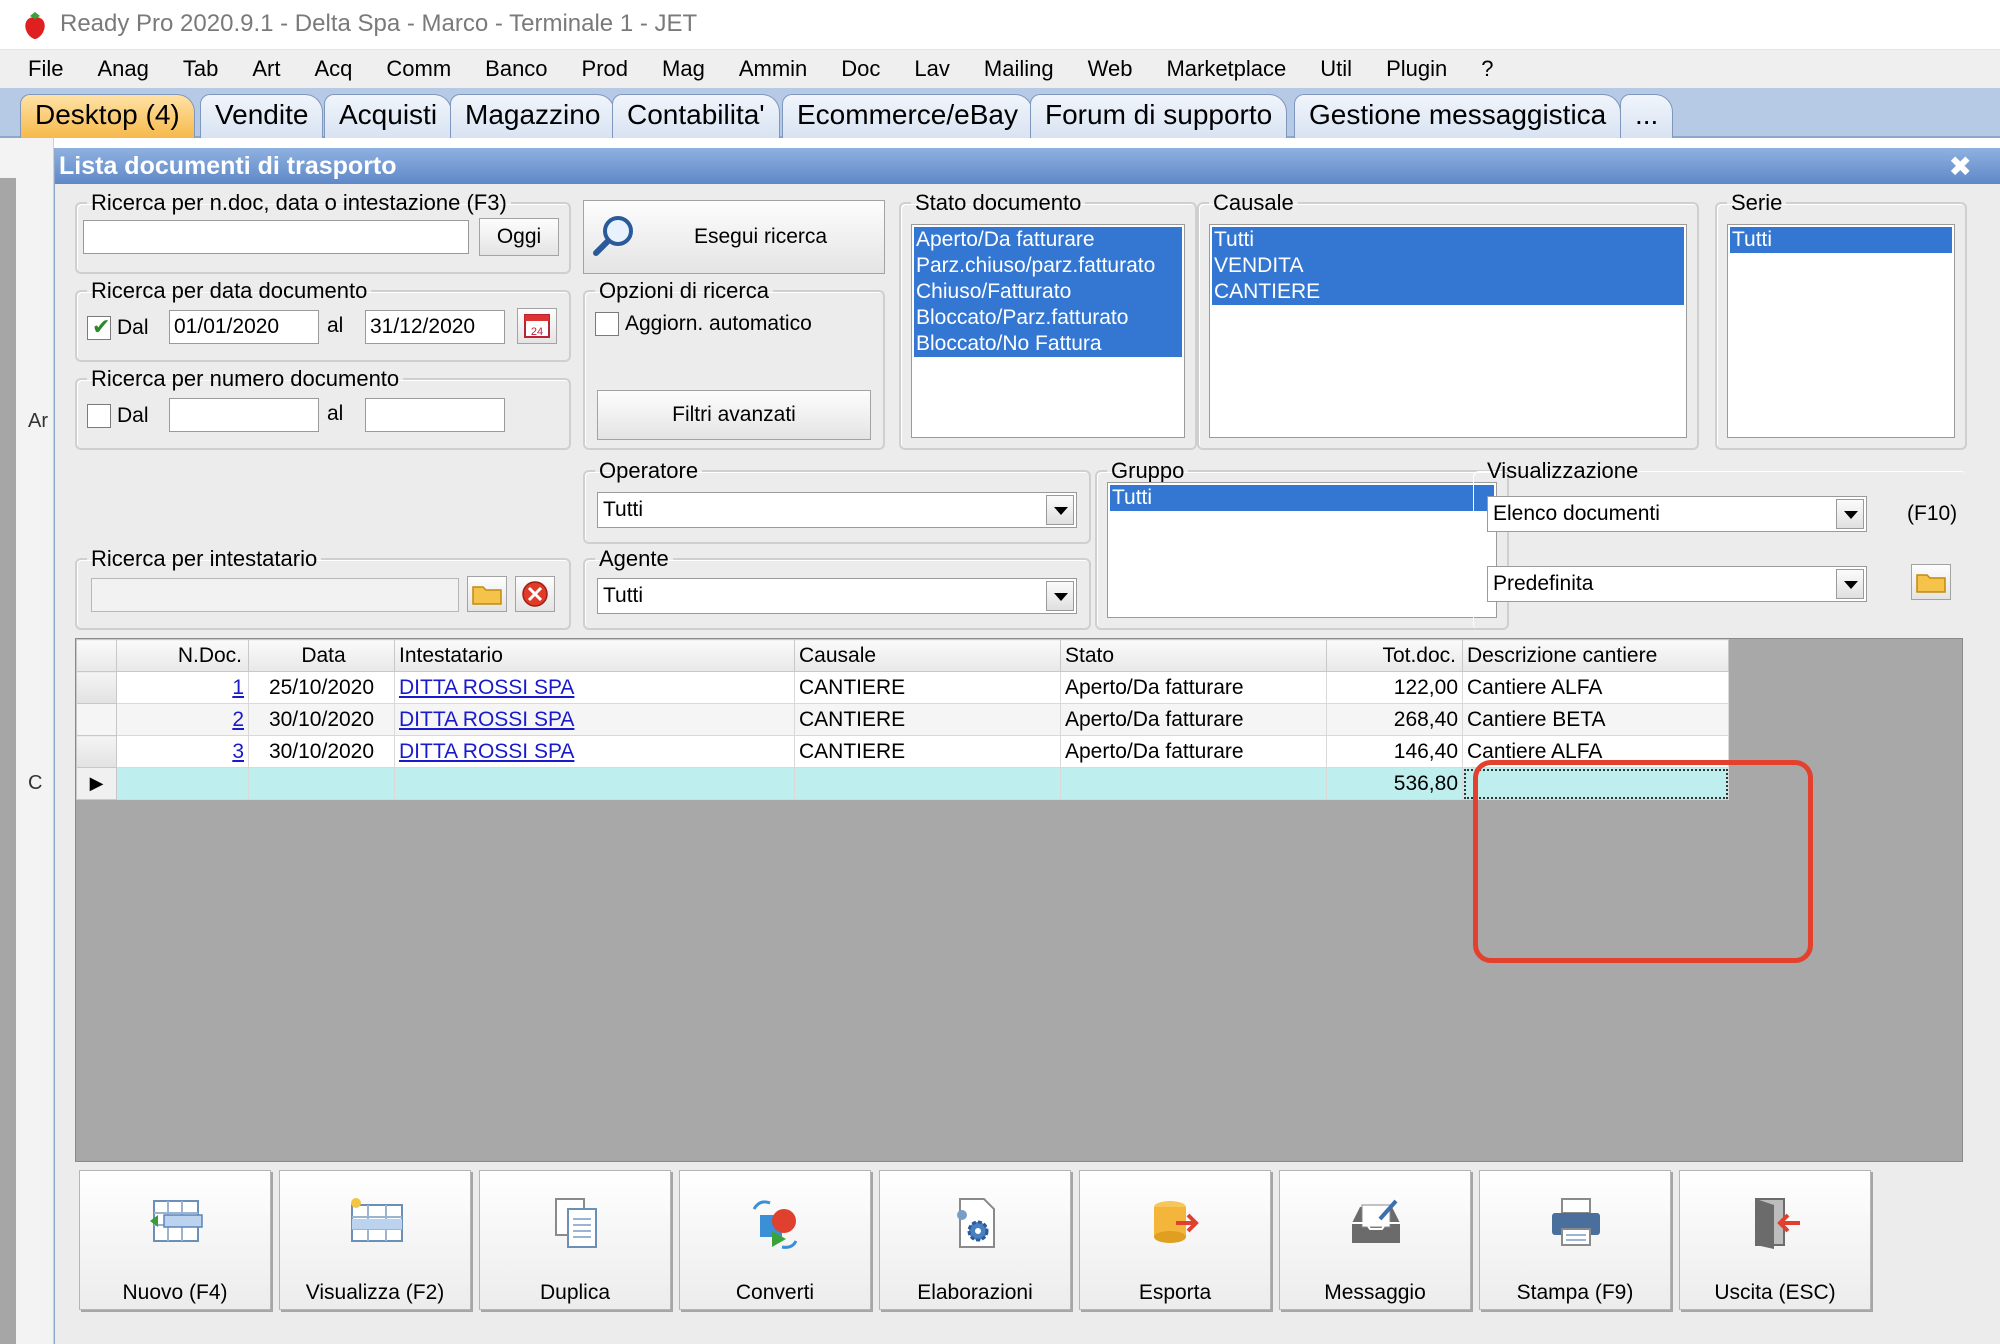 The width and height of the screenshot is (2000, 1344). Describe the element at coordinates (1048, 318) in the screenshot. I see `document-state-option: Bloccato/Parz.fatturato` at that location.